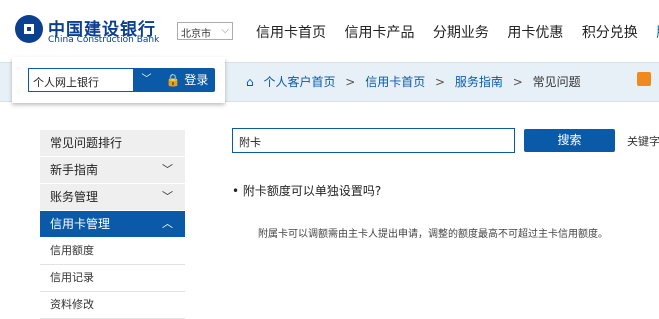 This screenshot has height=319, width=659. I want to click on breadcrumb-current: 常见问题, so click(556, 82).